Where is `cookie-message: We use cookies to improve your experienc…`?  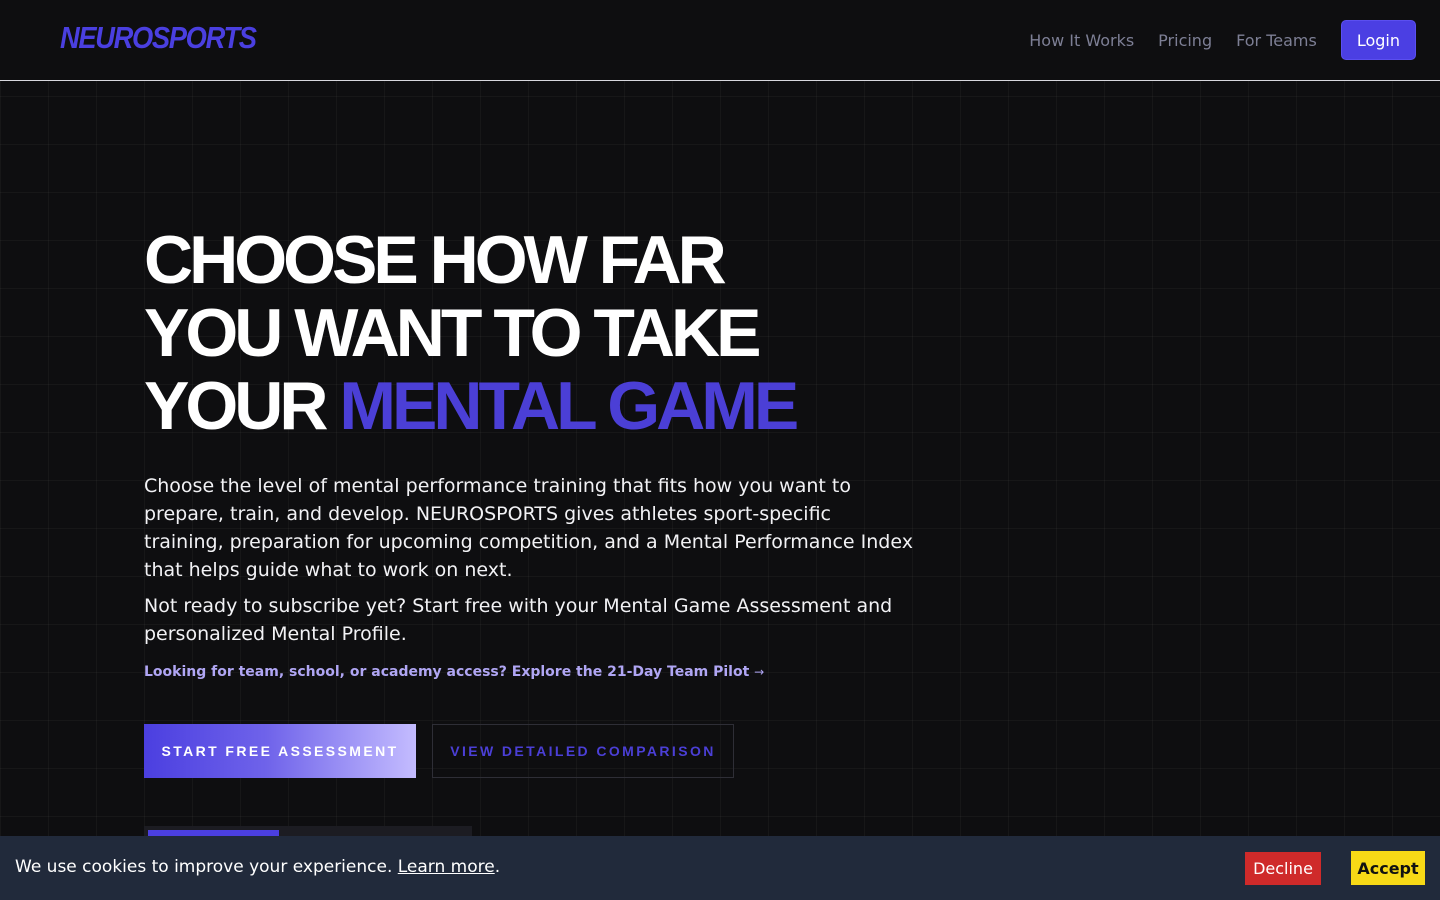
cookie-message: We use cookies to improve your experienc… is located at coordinates (257, 867).